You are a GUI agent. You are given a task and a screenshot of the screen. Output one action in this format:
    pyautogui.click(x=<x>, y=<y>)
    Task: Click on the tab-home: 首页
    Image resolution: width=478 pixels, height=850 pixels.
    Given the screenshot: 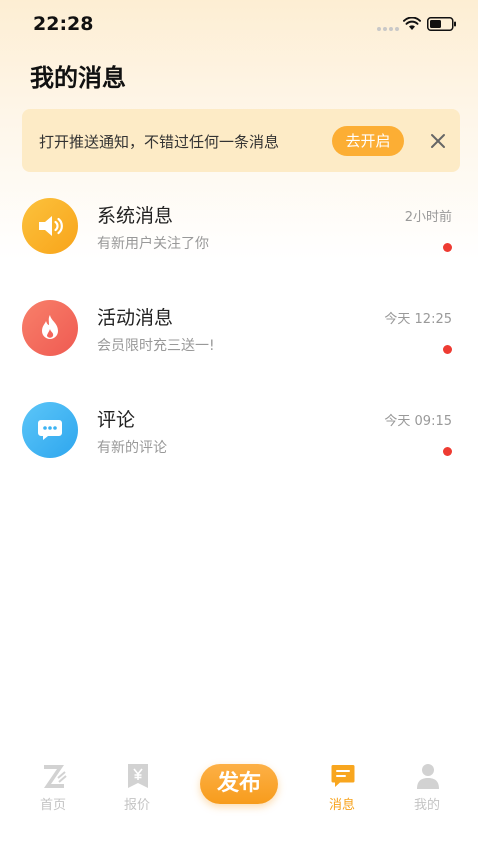 What is the action you would take?
    pyautogui.click(x=53, y=787)
    